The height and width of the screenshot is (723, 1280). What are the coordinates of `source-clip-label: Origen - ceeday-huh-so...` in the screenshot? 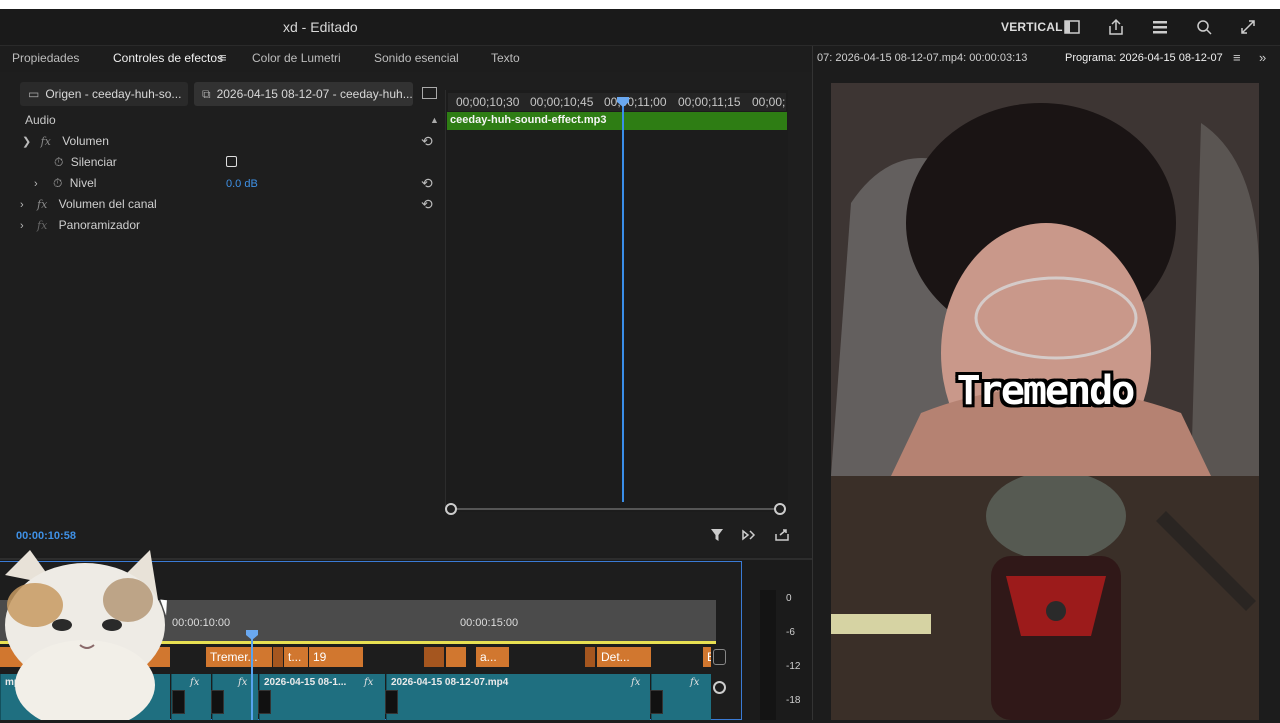 It's located at (113, 94).